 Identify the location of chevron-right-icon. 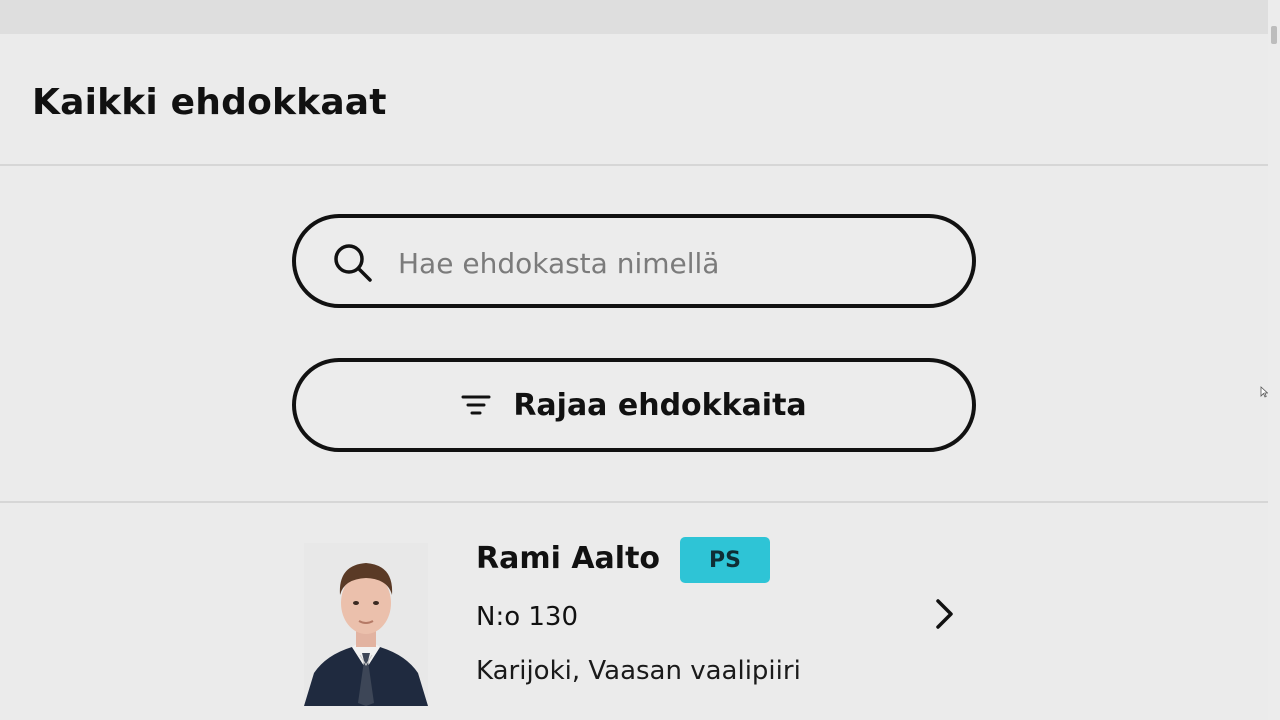
(945, 614).